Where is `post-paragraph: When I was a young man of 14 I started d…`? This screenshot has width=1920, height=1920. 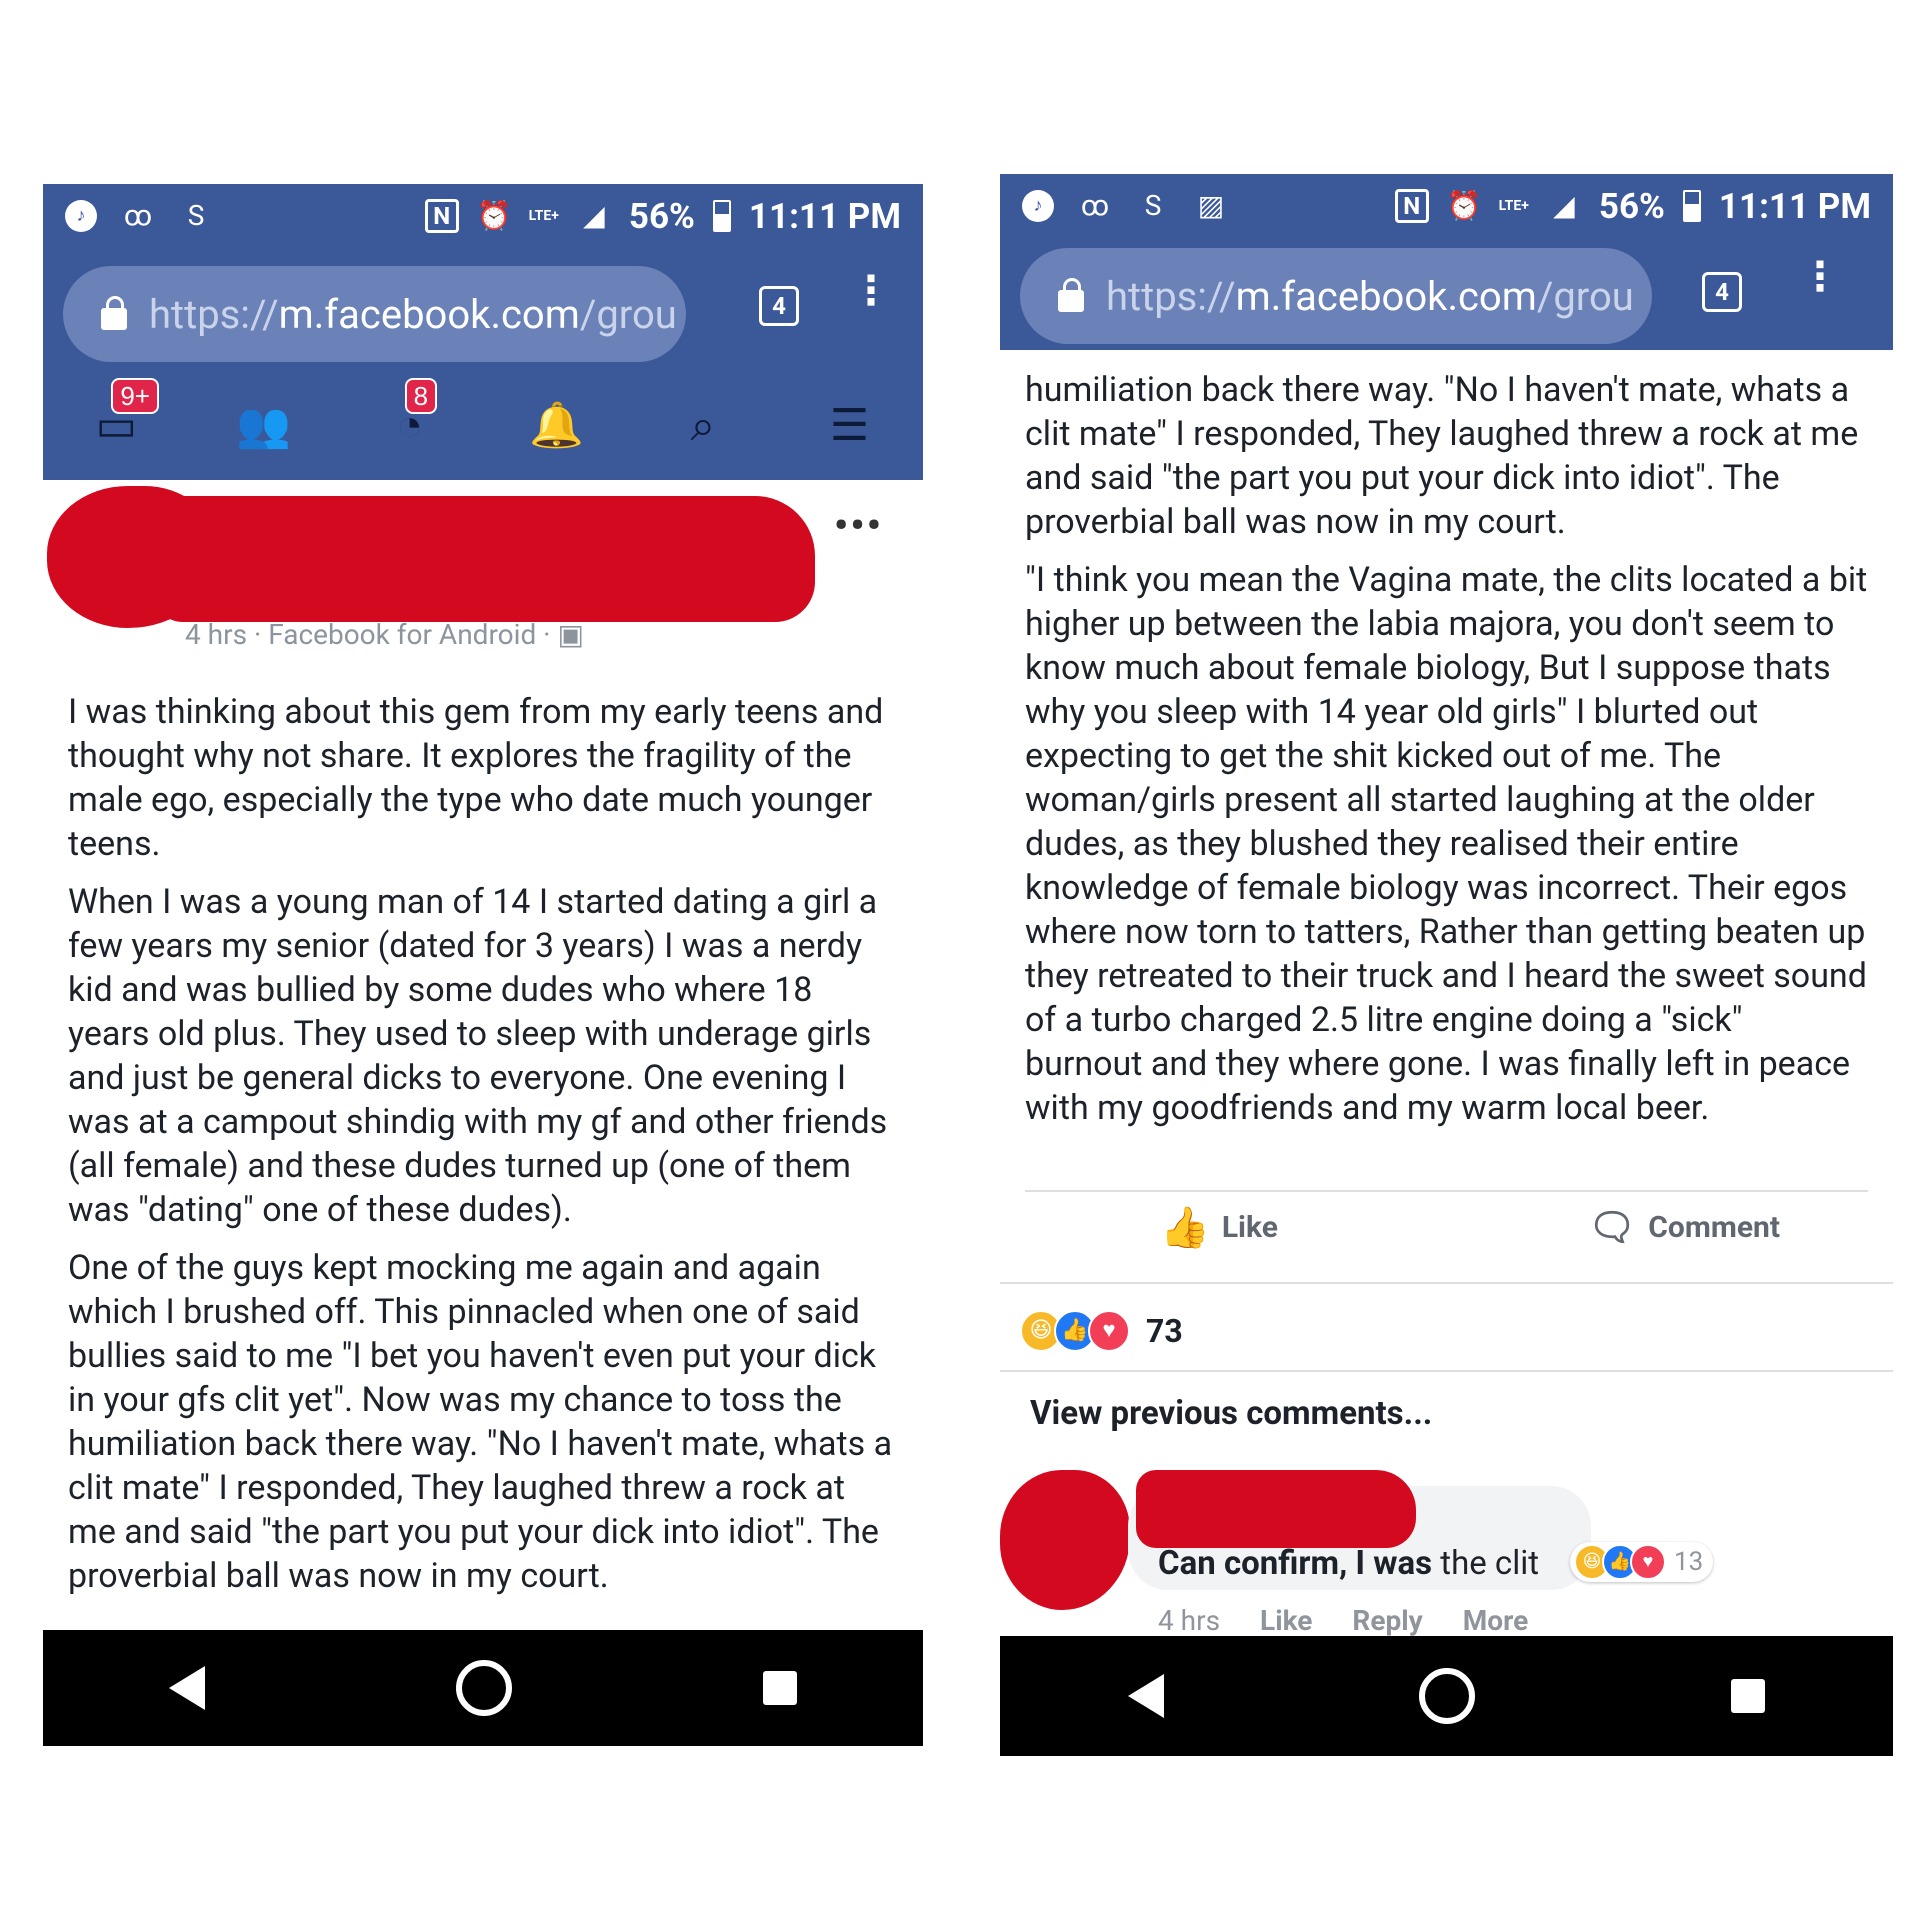
post-paragraph: When I was a young man of 14 I started d… is located at coordinates (478, 1056).